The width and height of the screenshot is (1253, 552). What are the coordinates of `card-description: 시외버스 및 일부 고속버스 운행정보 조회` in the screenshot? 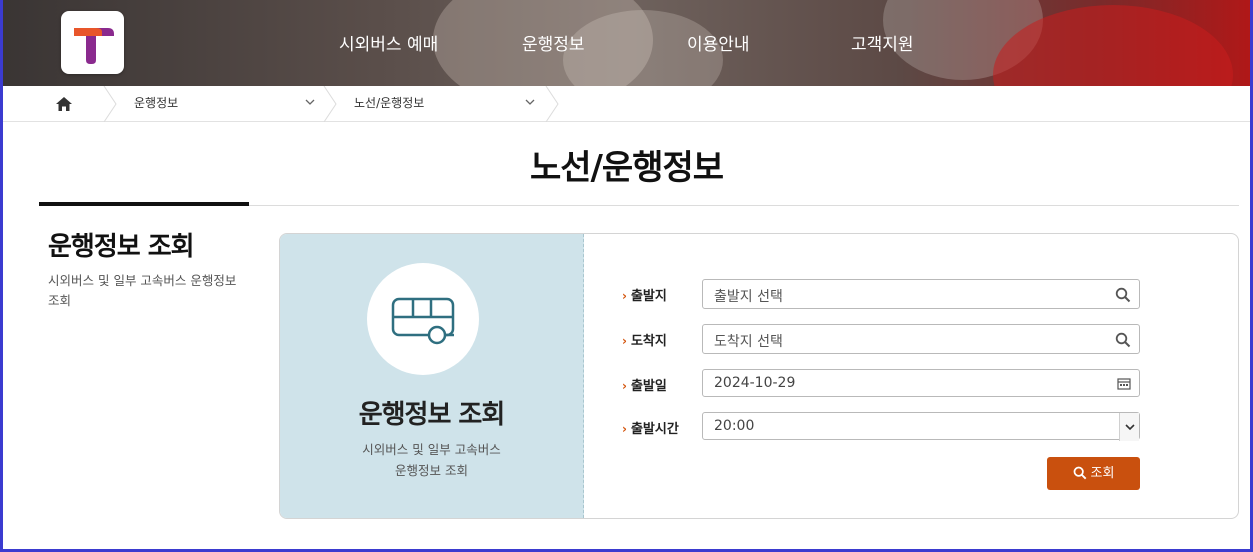 It's located at (431, 460).